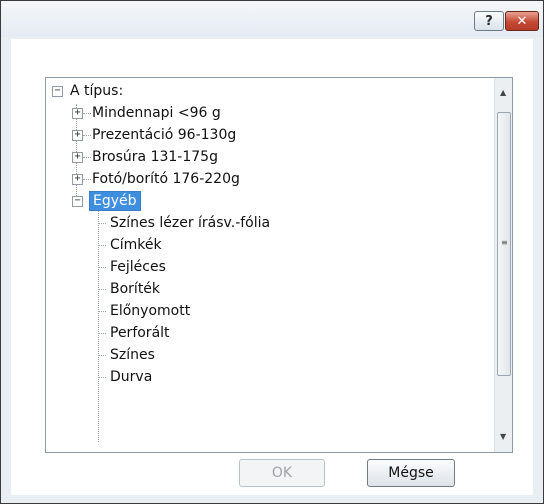 This screenshot has width=544, height=504. I want to click on tree-scrollbar: ▲ ≡ ▼, so click(503, 265).